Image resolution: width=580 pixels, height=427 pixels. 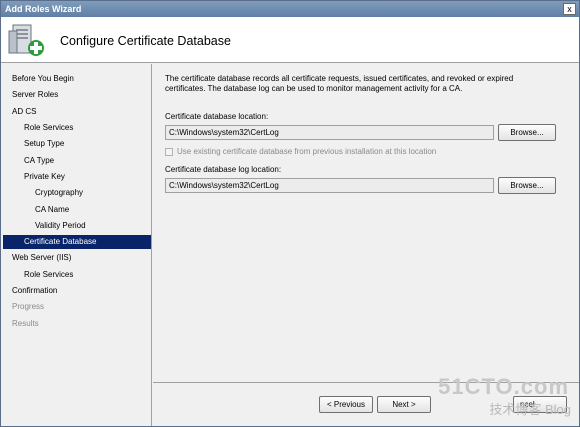 What do you see at coordinates (145, 41) in the screenshot?
I see `page-title: Configure Certificate Database` at bounding box center [145, 41].